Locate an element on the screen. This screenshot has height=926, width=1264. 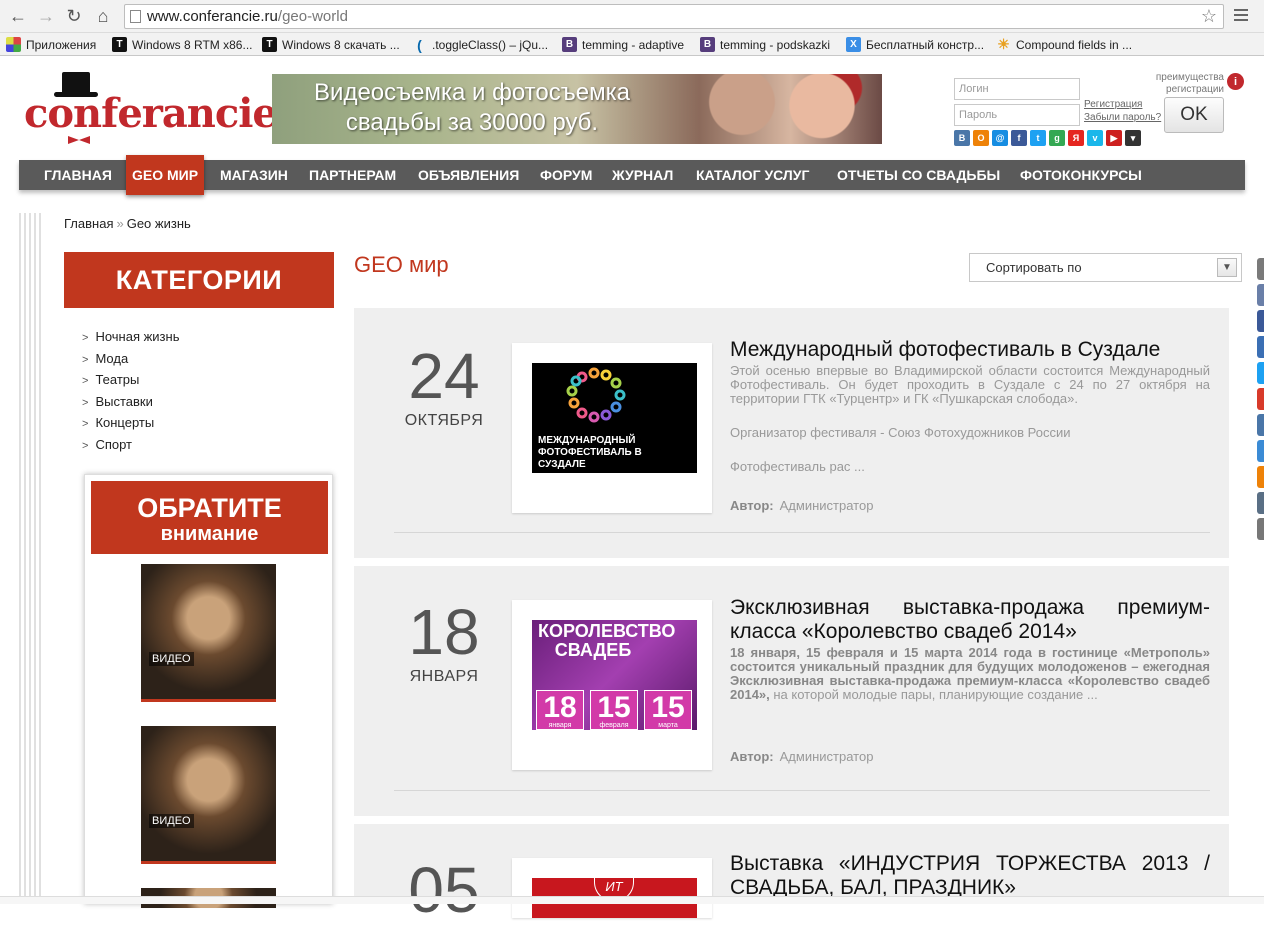
nav-journal: ЖУРНАЛ is located at coordinates (642, 175).